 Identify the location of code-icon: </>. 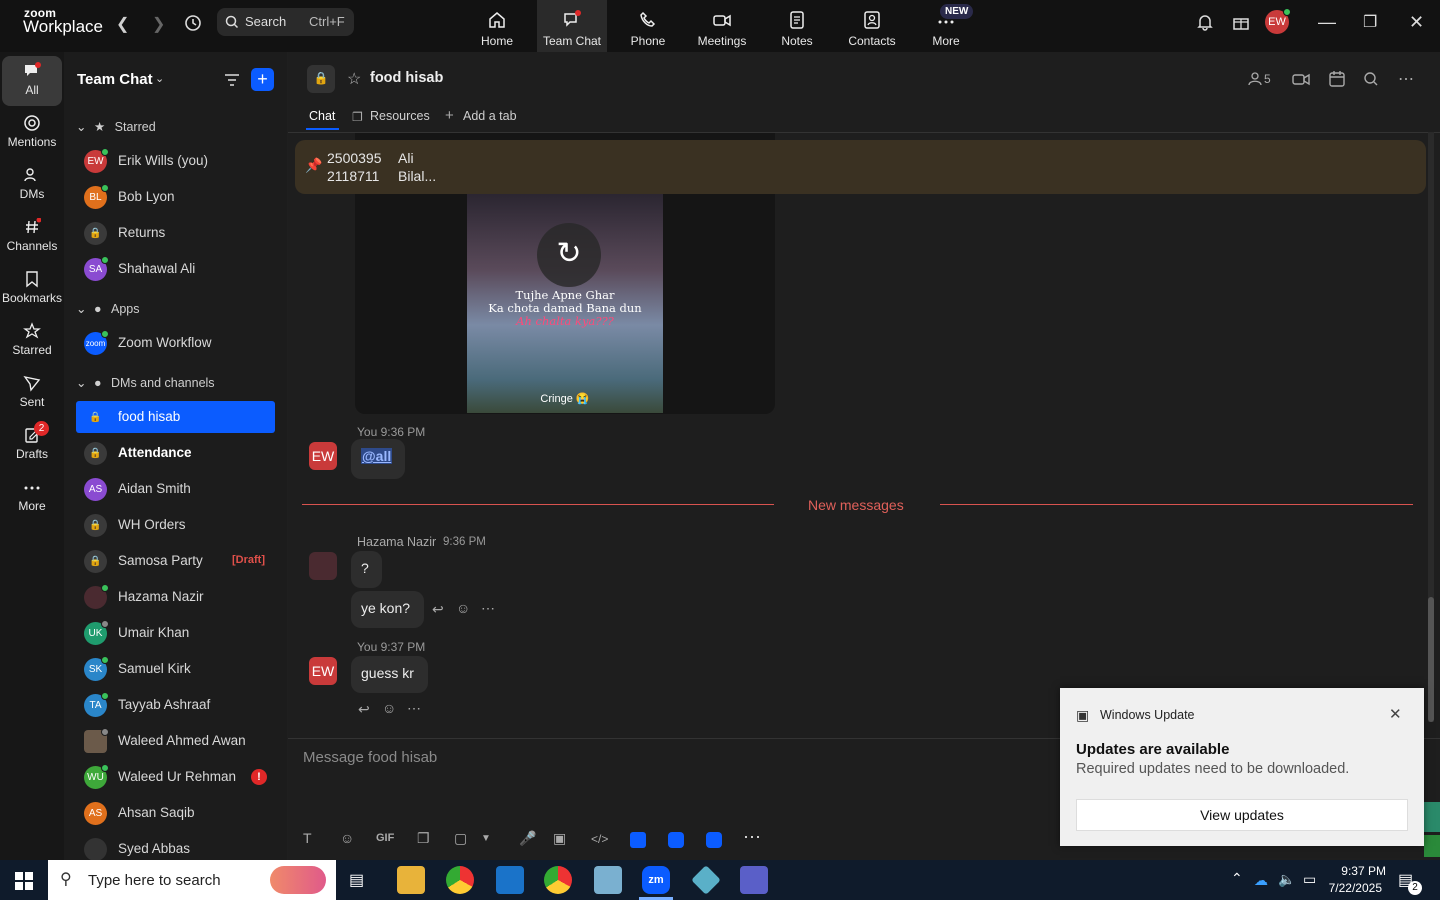
(599, 839).